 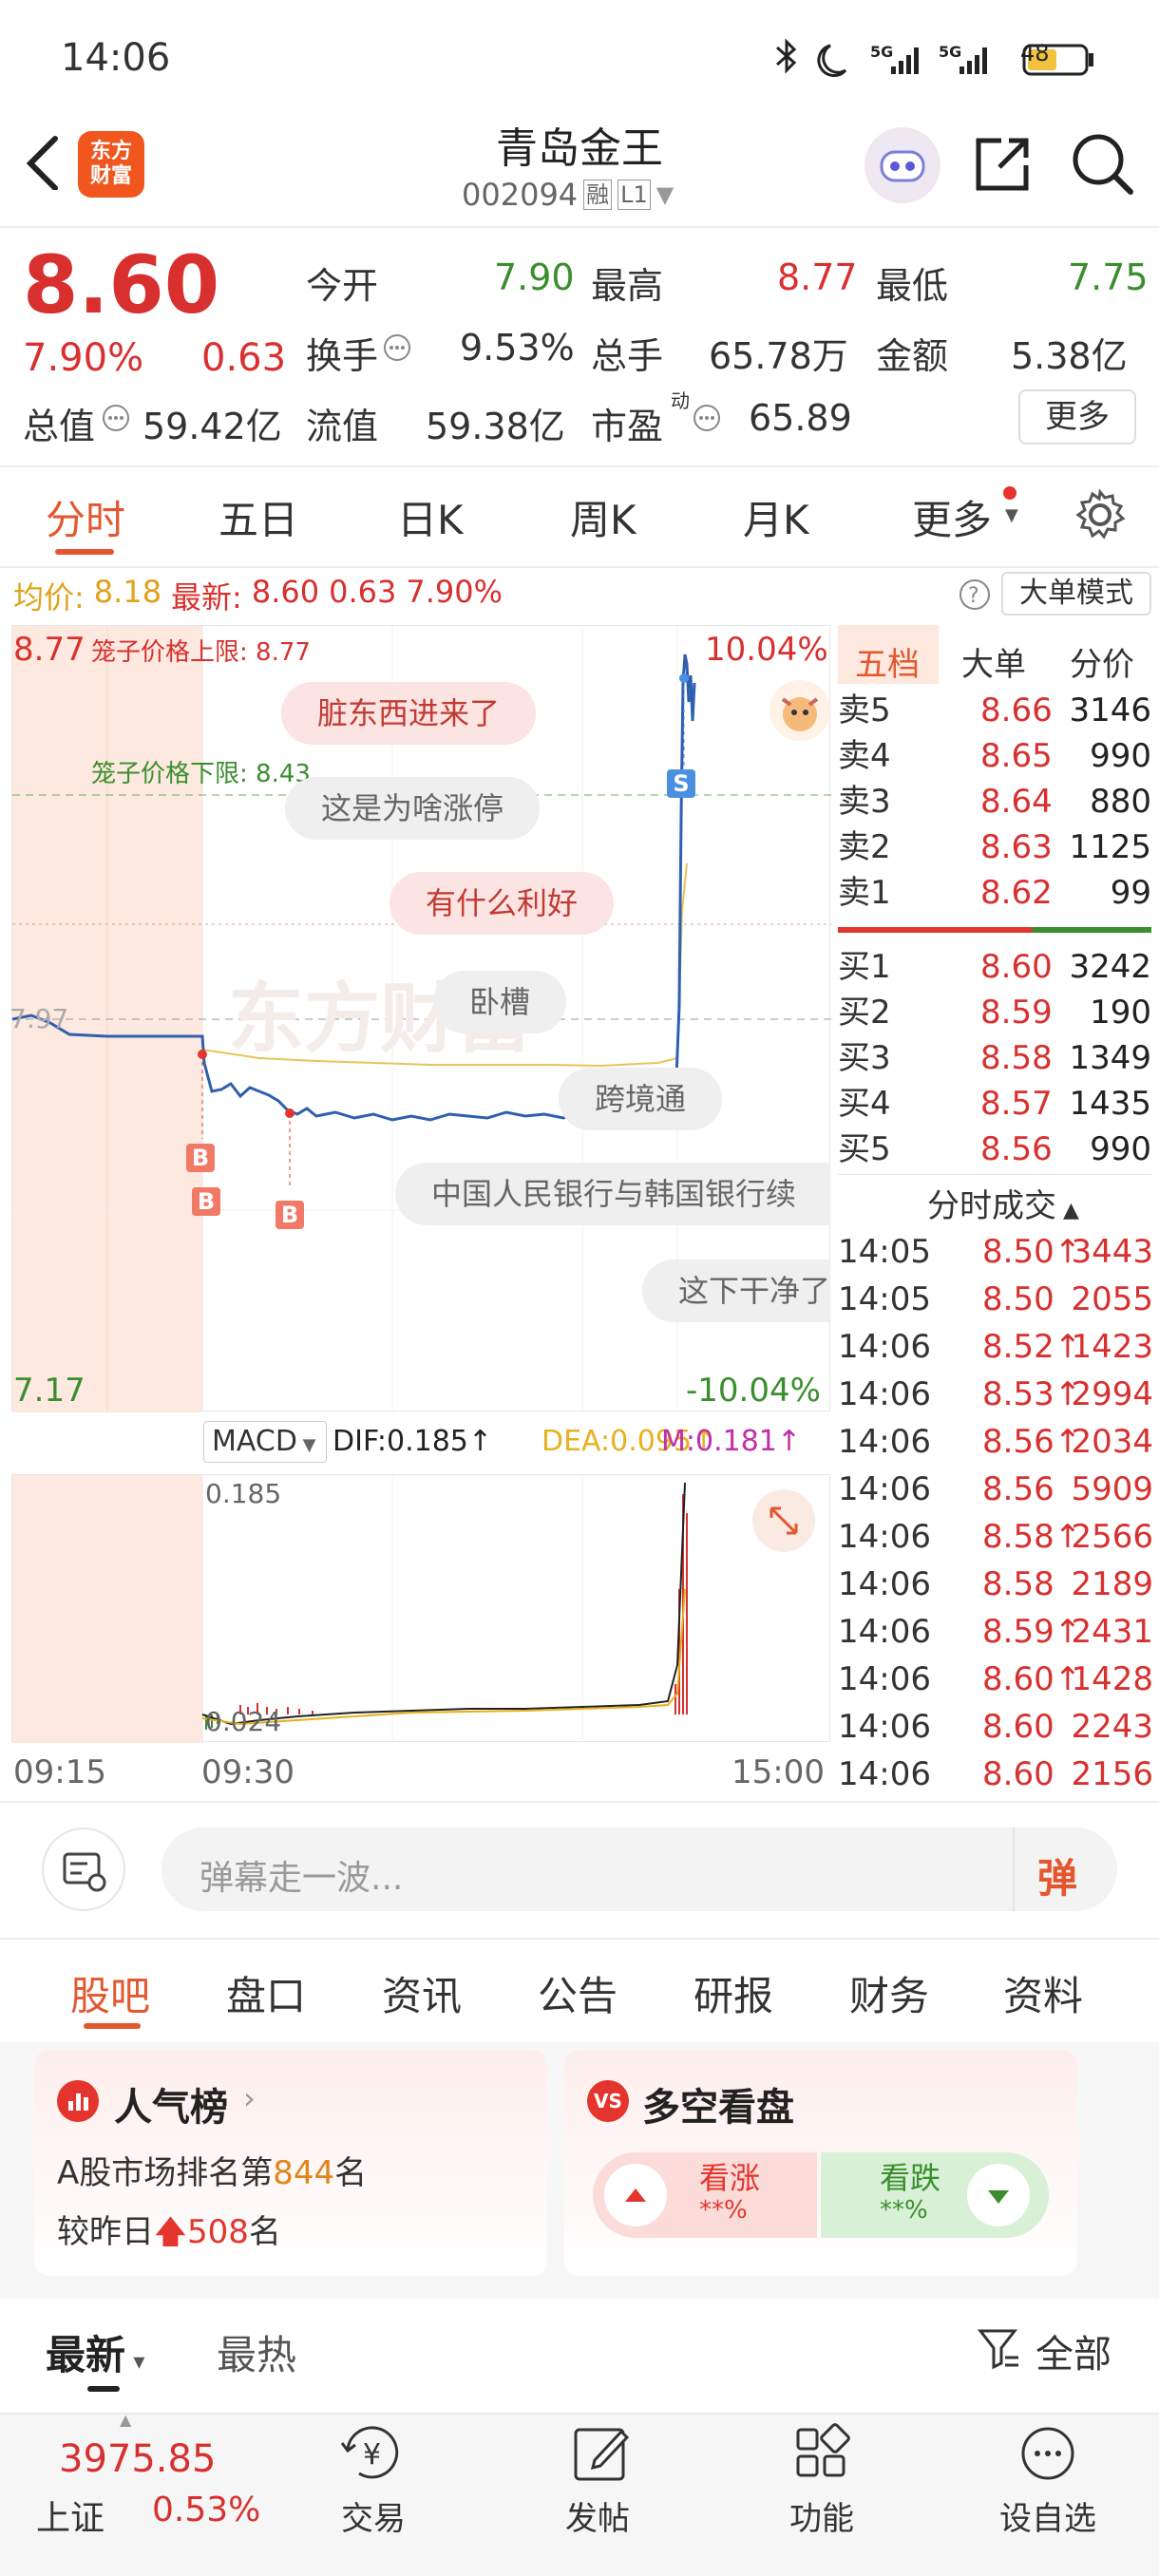 I want to click on ask-label: 卖5, so click(x=864, y=710).